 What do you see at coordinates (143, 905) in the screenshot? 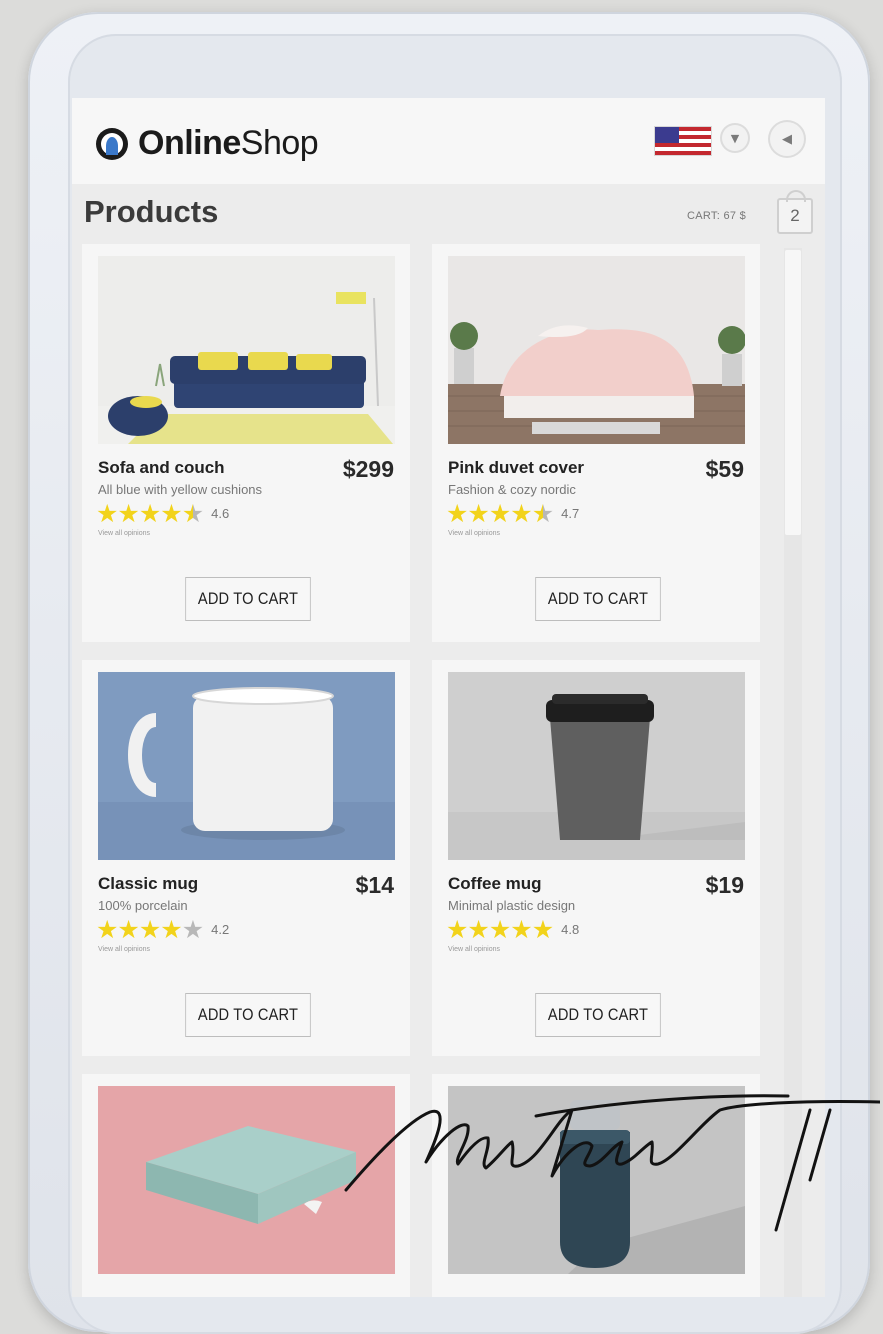
I see `product-description: 100% porcelain` at bounding box center [143, 905].